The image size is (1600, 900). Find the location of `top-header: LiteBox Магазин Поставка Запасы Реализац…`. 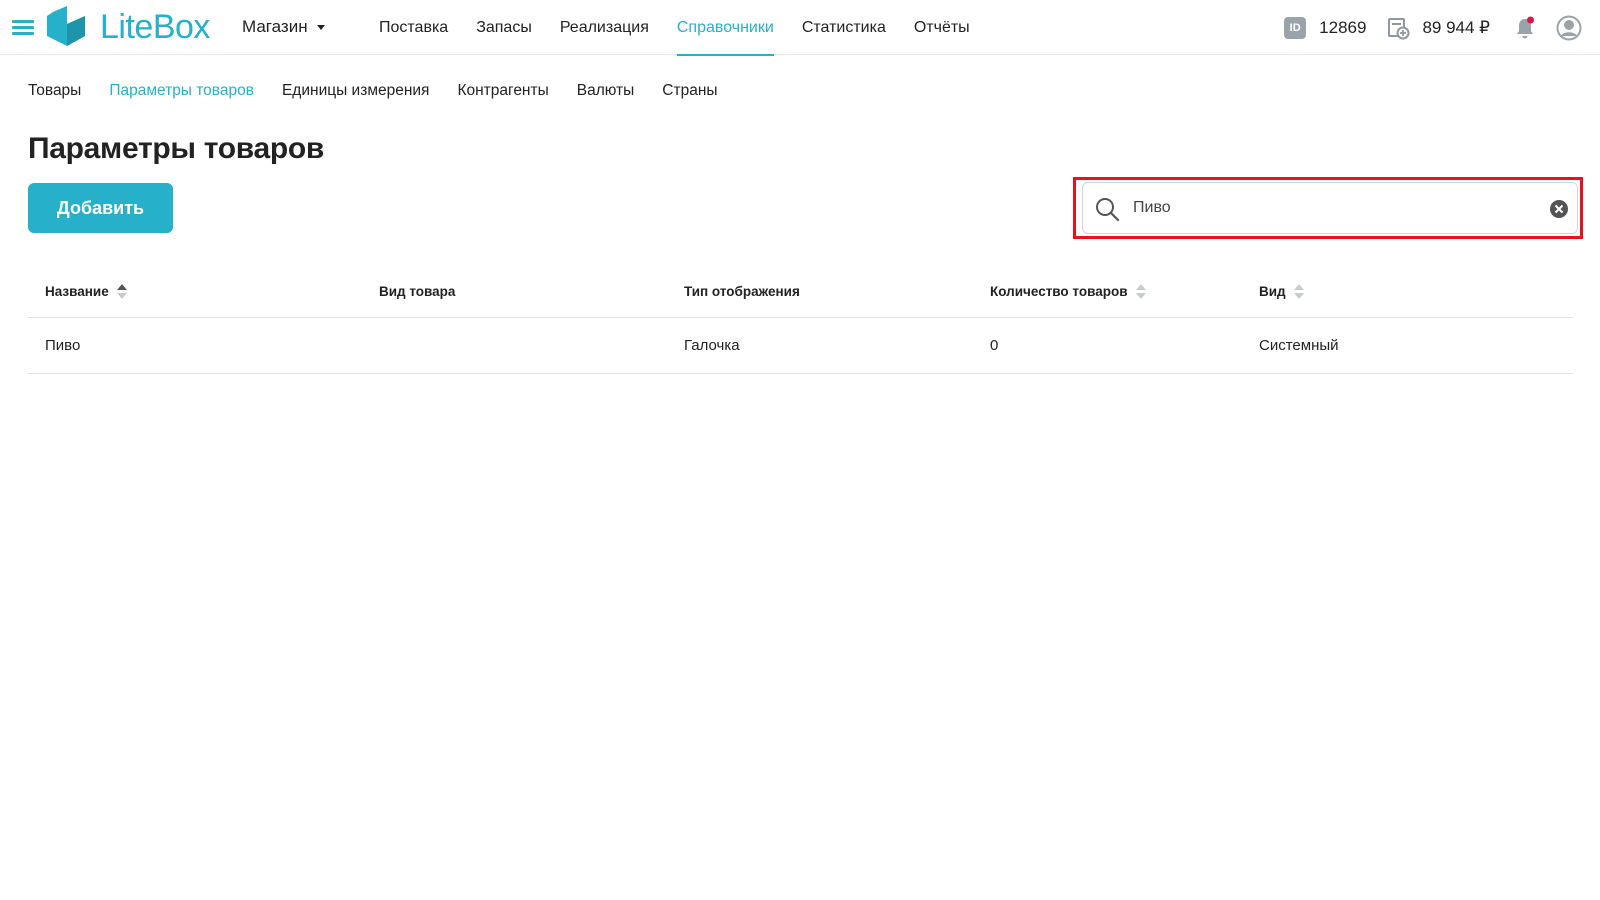

top-header: LiteBox Магазин Поставка Запасы Реализац… is located at coordinates (800, 28).